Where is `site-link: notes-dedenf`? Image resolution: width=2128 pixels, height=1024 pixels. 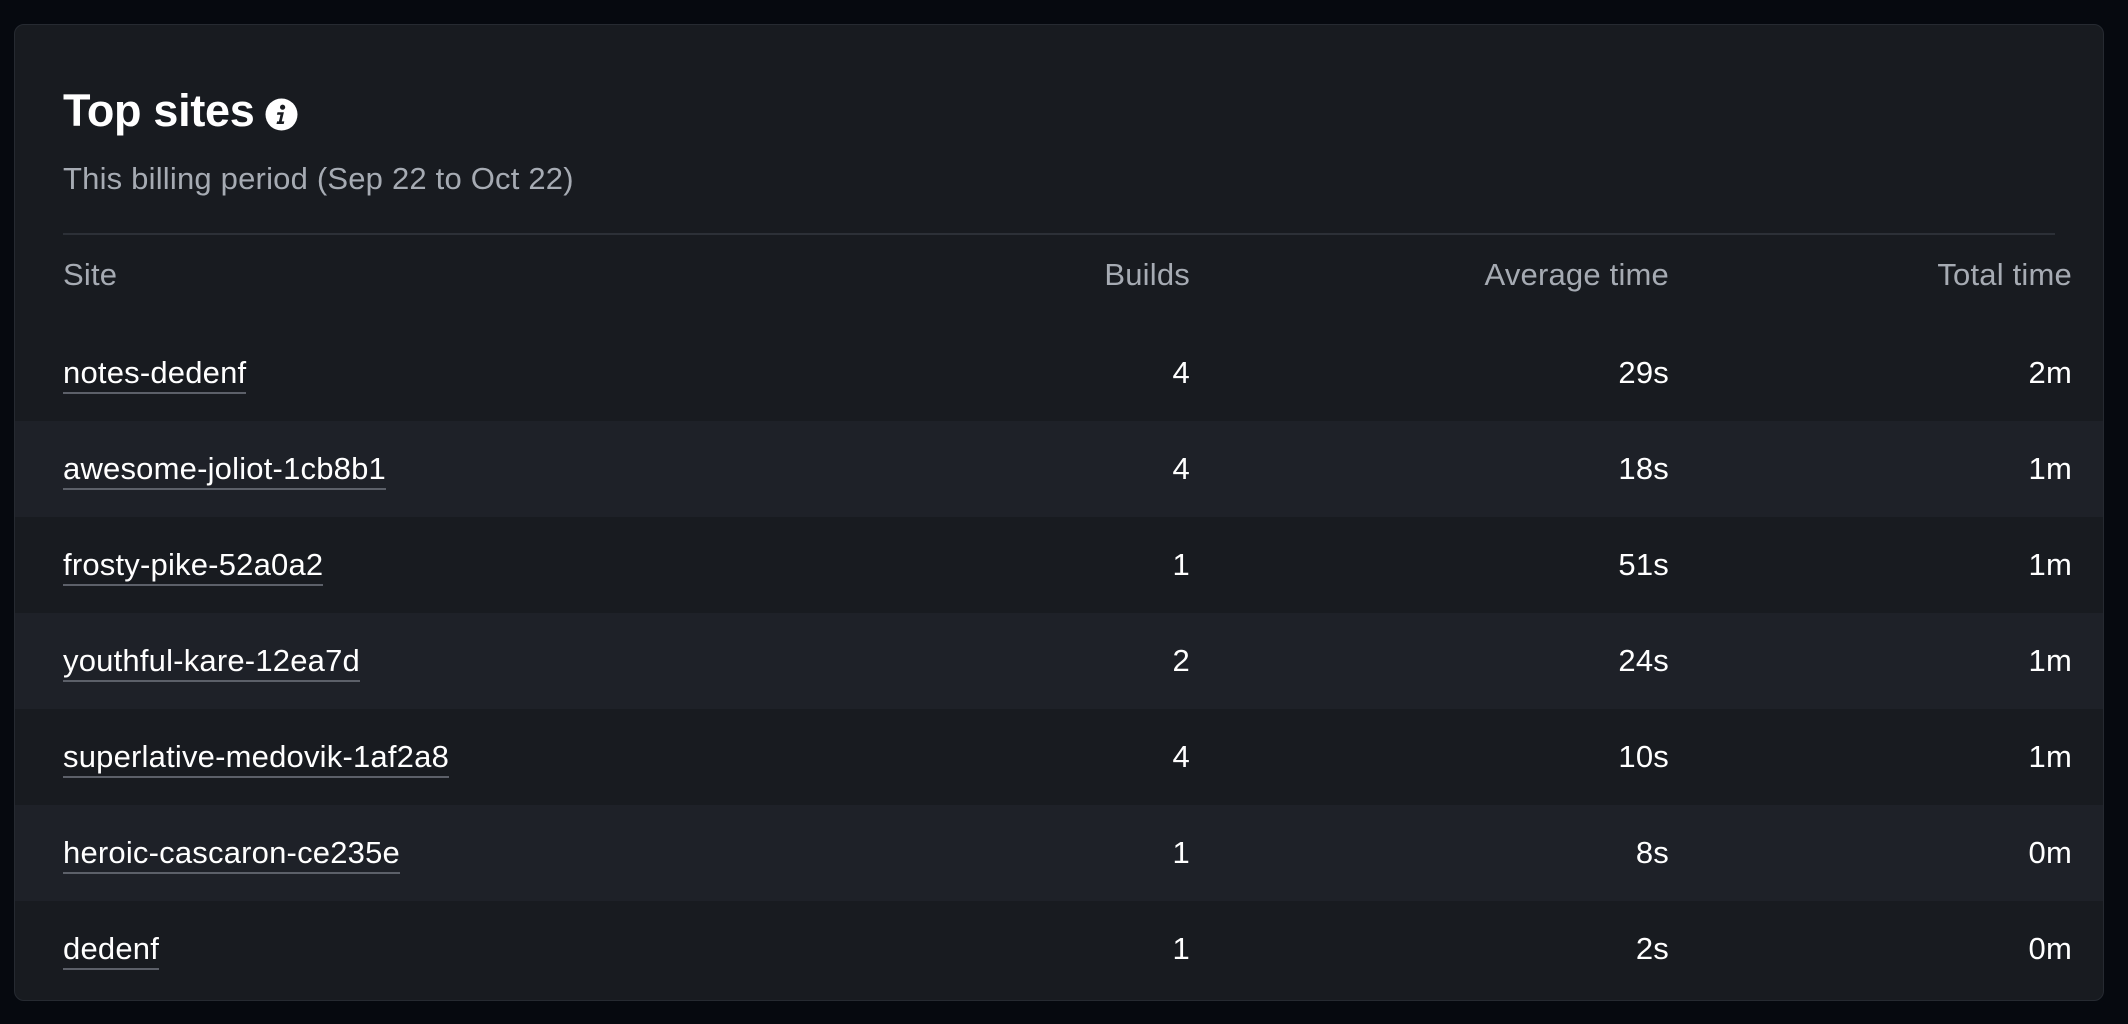
site-link: notes-dedenf is located at coordinates (155, 374).